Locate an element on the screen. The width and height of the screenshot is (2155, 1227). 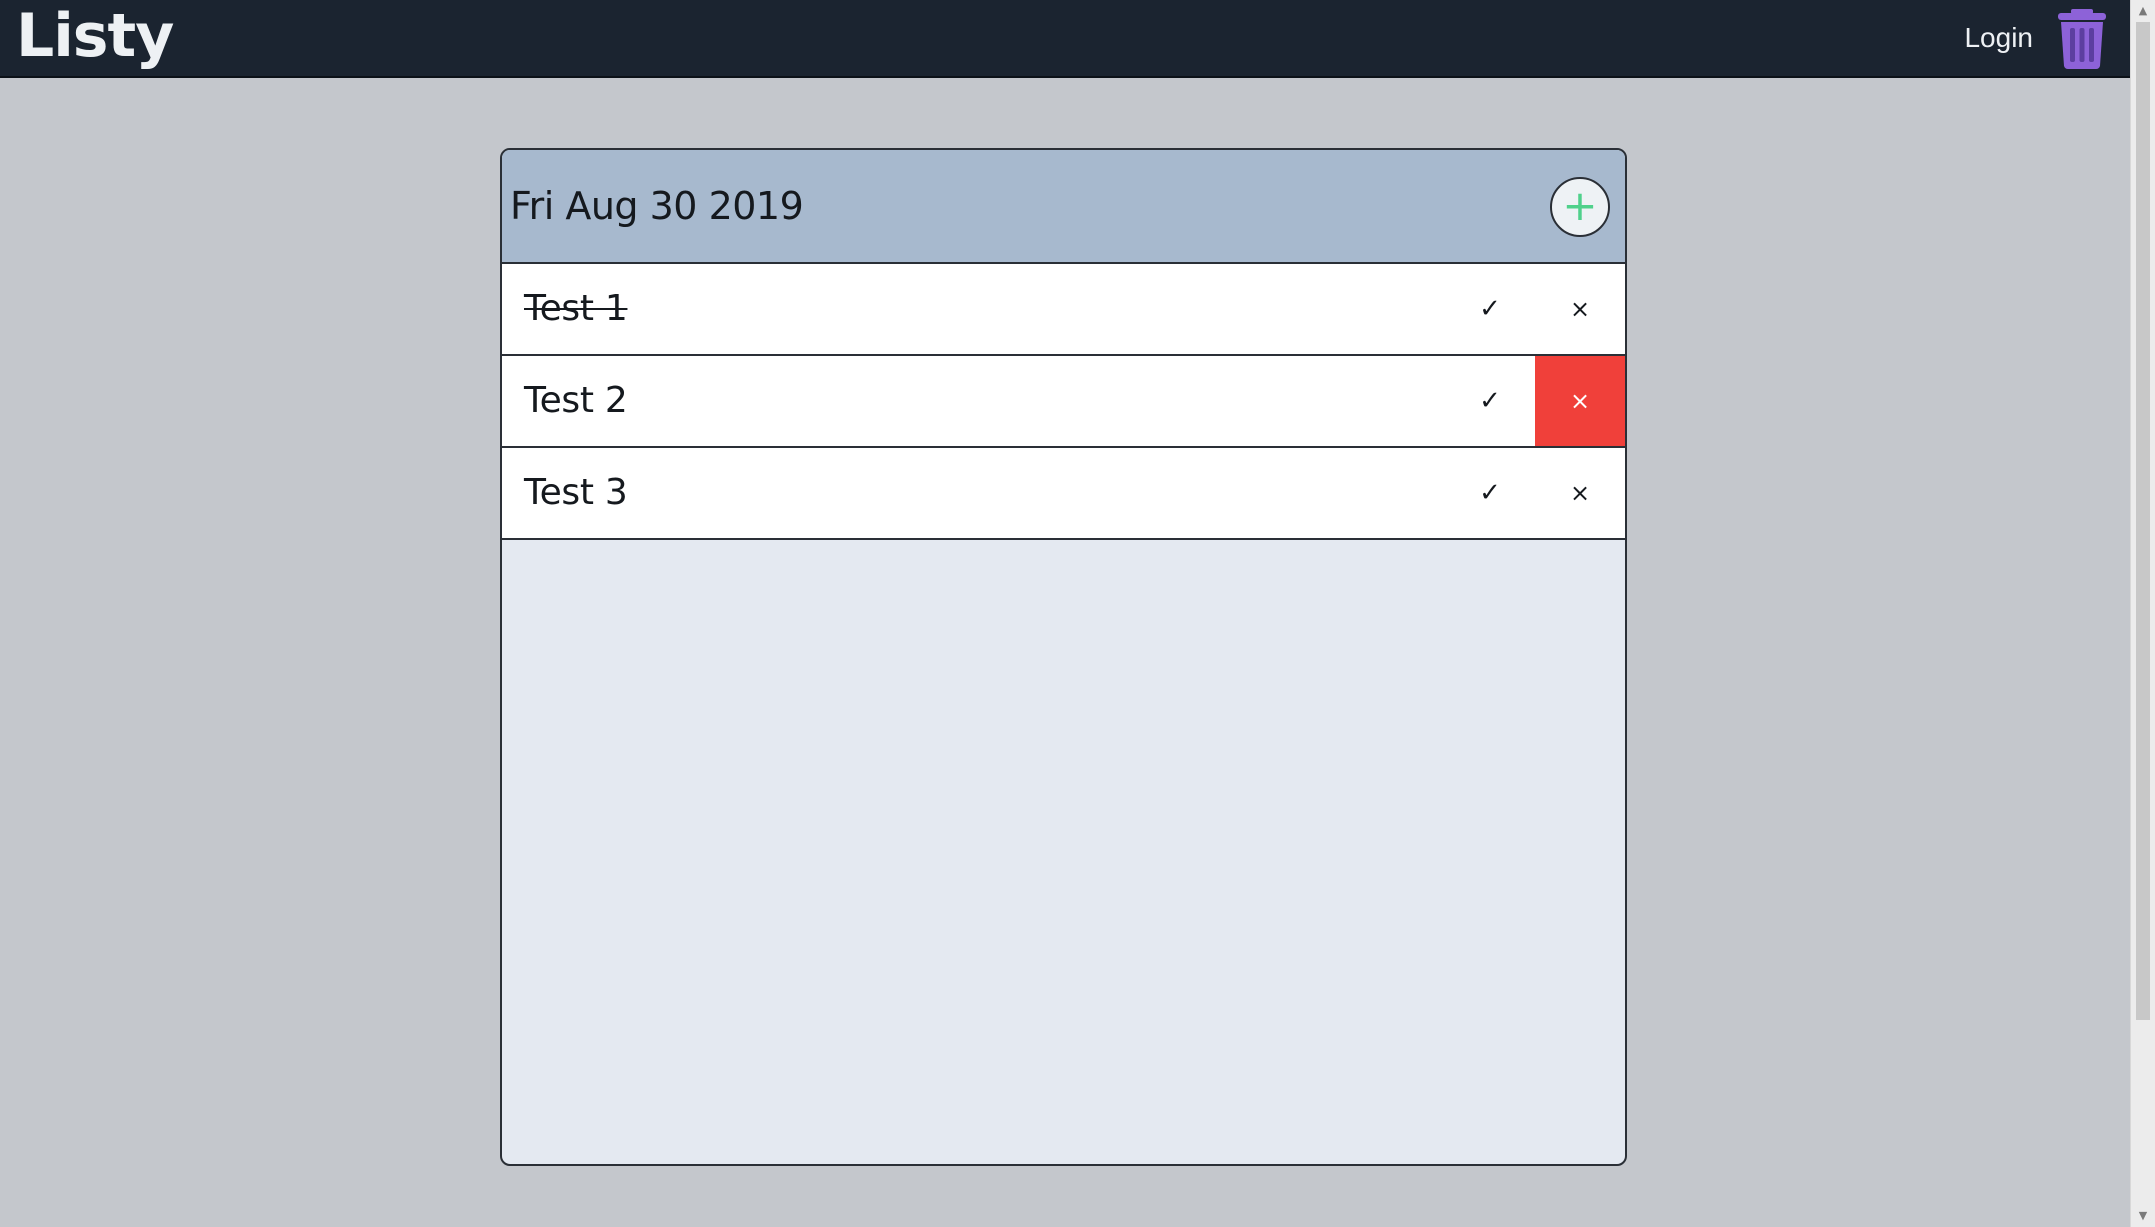
todo-item: Test 1 ✓ × is located at coordinates (1063, 310).